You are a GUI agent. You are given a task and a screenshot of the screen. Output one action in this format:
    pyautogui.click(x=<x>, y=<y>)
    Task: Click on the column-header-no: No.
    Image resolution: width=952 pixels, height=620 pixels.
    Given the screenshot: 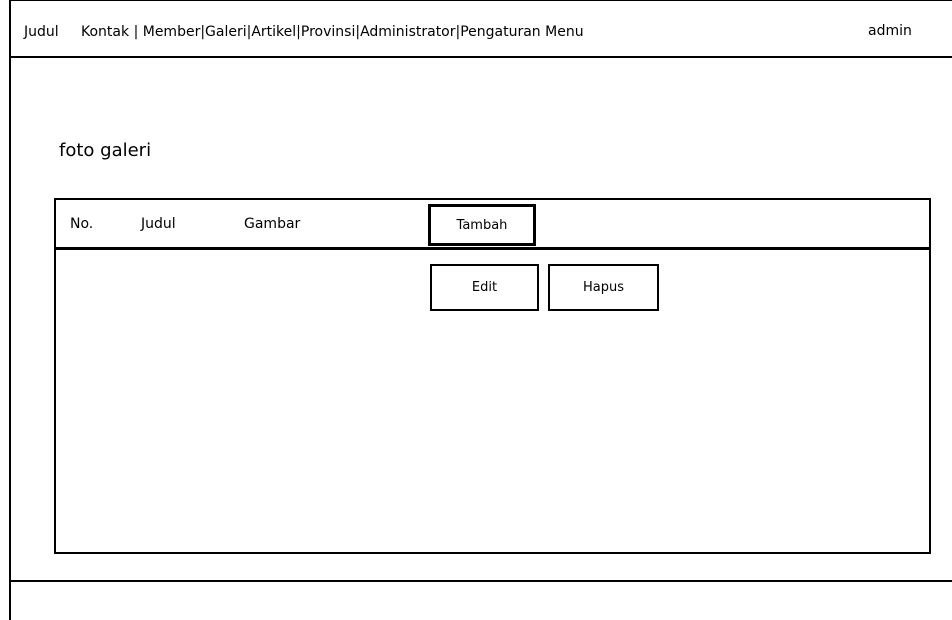 What is the action you would take?
    pyautogui.click(x=82, y=224)
    